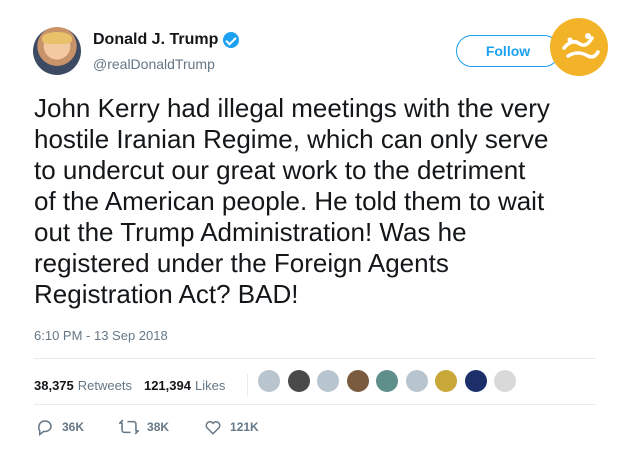  What do you see at coordinates (248, 385) in the screenshot?
I see `stats-separator` at bounding box center [248, 385].